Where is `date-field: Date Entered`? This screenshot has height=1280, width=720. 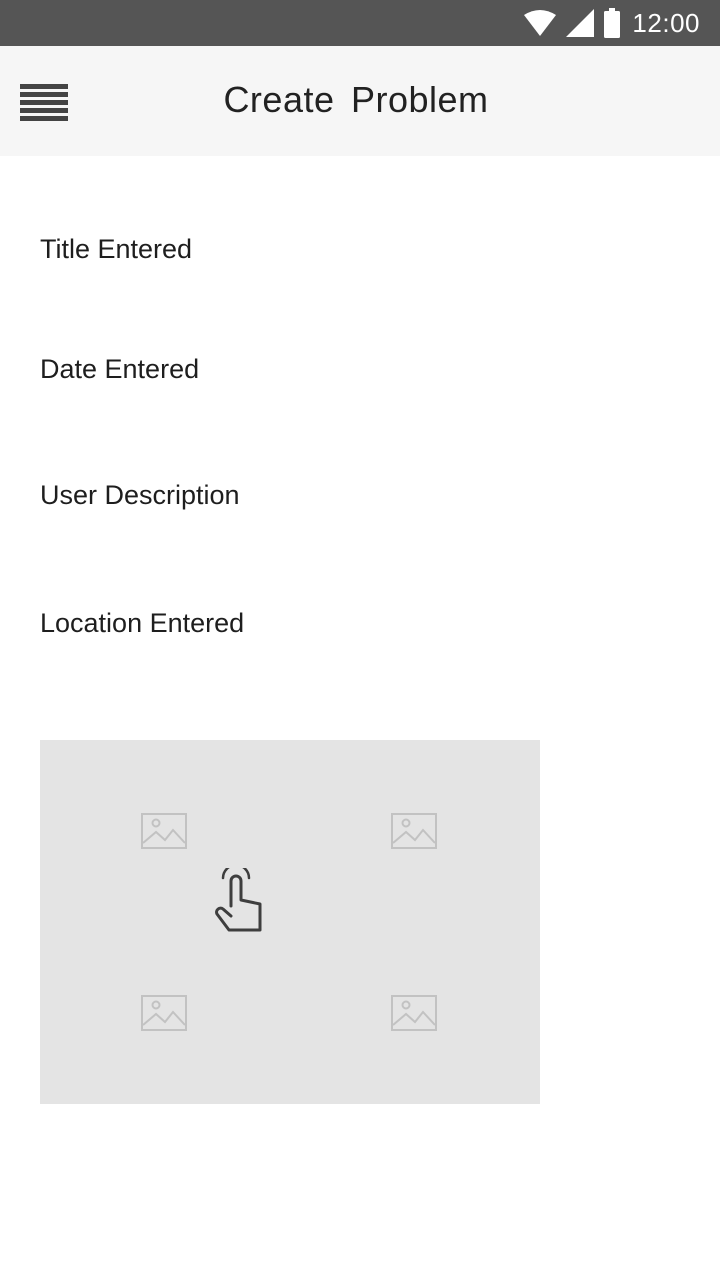
date-field: Date Entered is located at coordinates (119, 369).